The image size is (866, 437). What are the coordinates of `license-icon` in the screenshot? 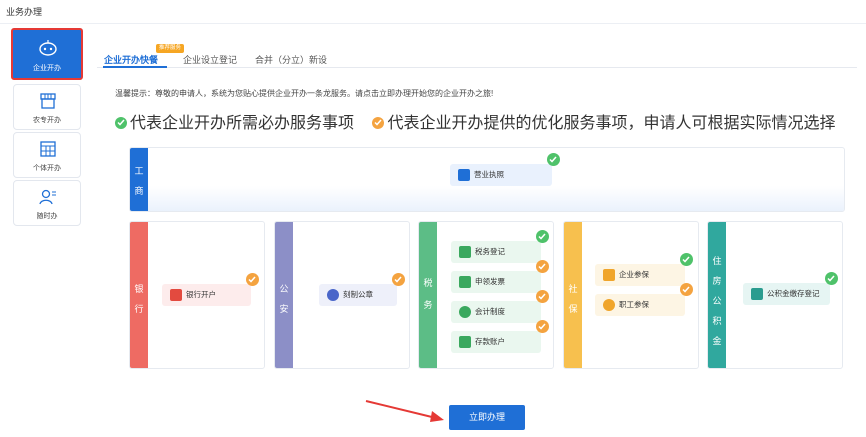 It's located at (464, 175).